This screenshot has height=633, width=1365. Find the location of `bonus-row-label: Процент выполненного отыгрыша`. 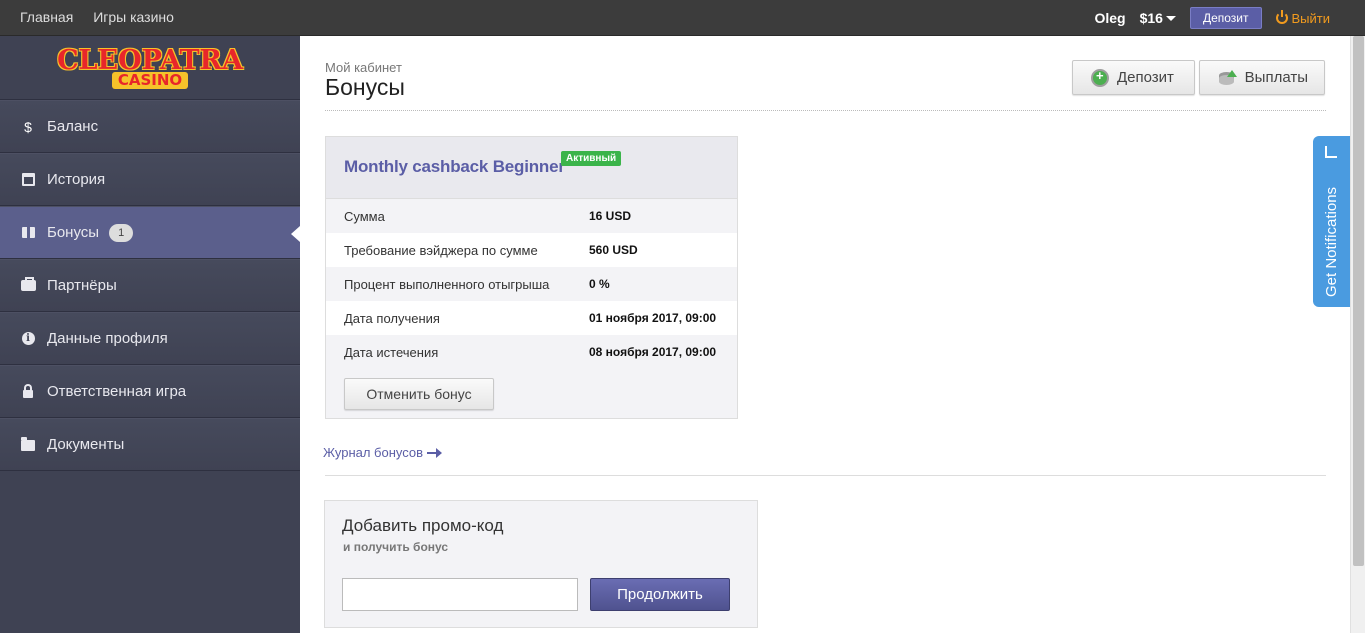

bonus-row-label: Процент выполненного отыгрыша is located at coordinates (447, 284).